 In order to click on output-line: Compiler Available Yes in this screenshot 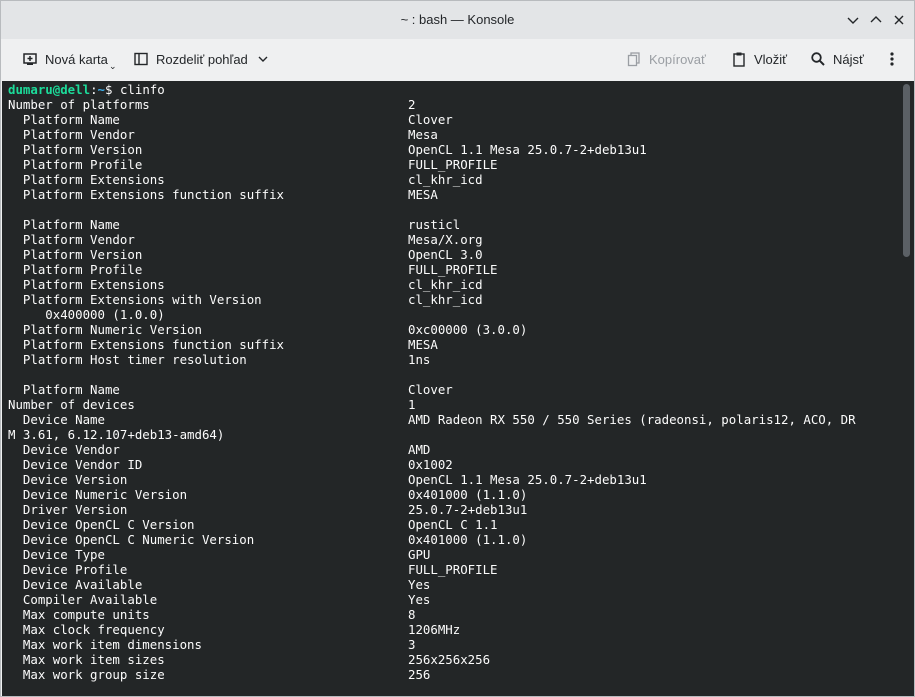, I will do `click(219, 599)`.